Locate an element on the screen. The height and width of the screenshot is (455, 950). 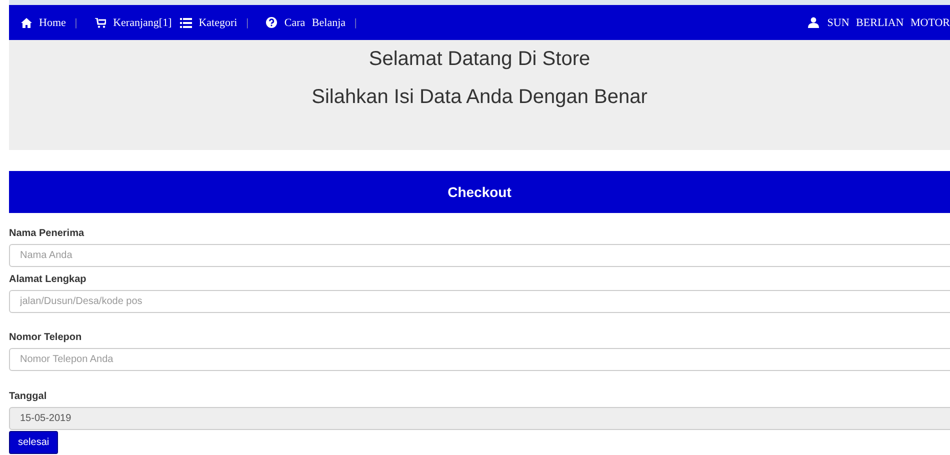
field-label: Nomor Telepon is located at coordinates (46, 337).